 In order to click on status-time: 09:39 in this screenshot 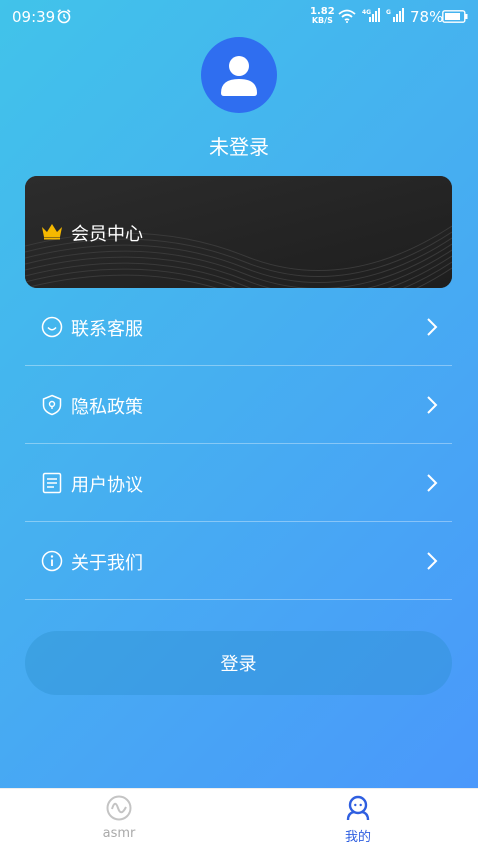, I will do `click(34, 17)`.